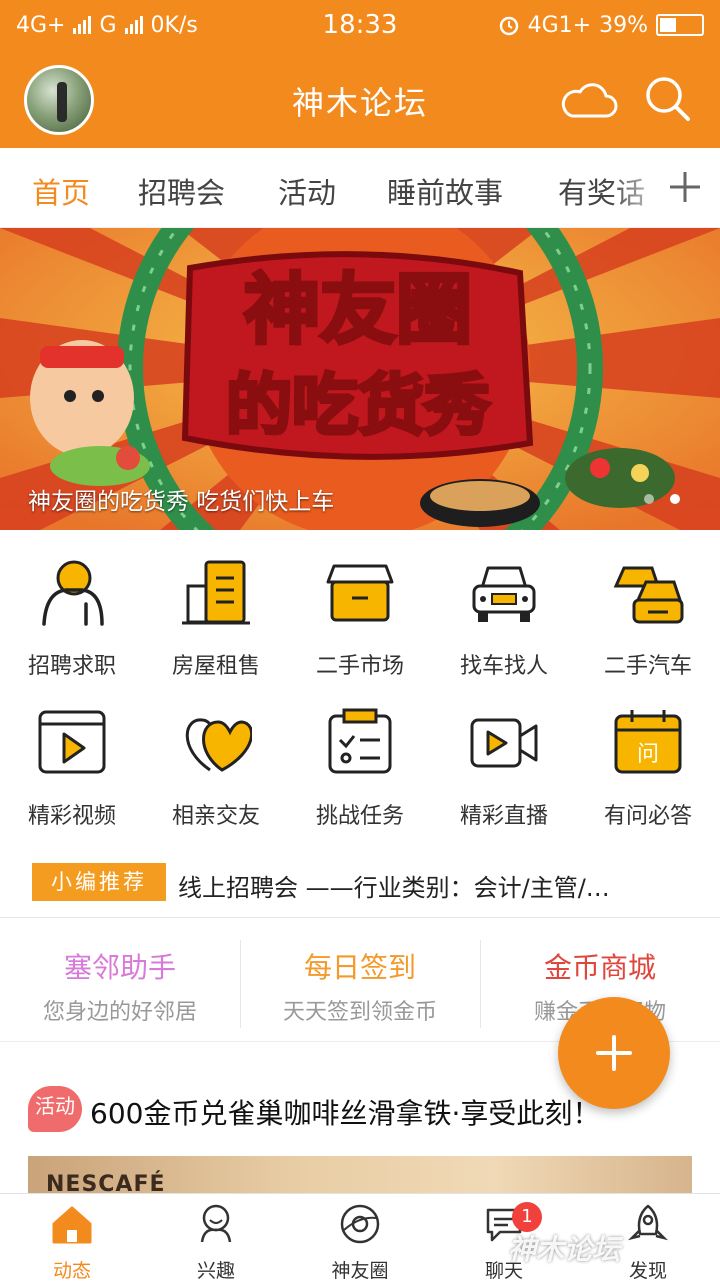  I want to click on activity-tag: 活动, so click(55, 1109).